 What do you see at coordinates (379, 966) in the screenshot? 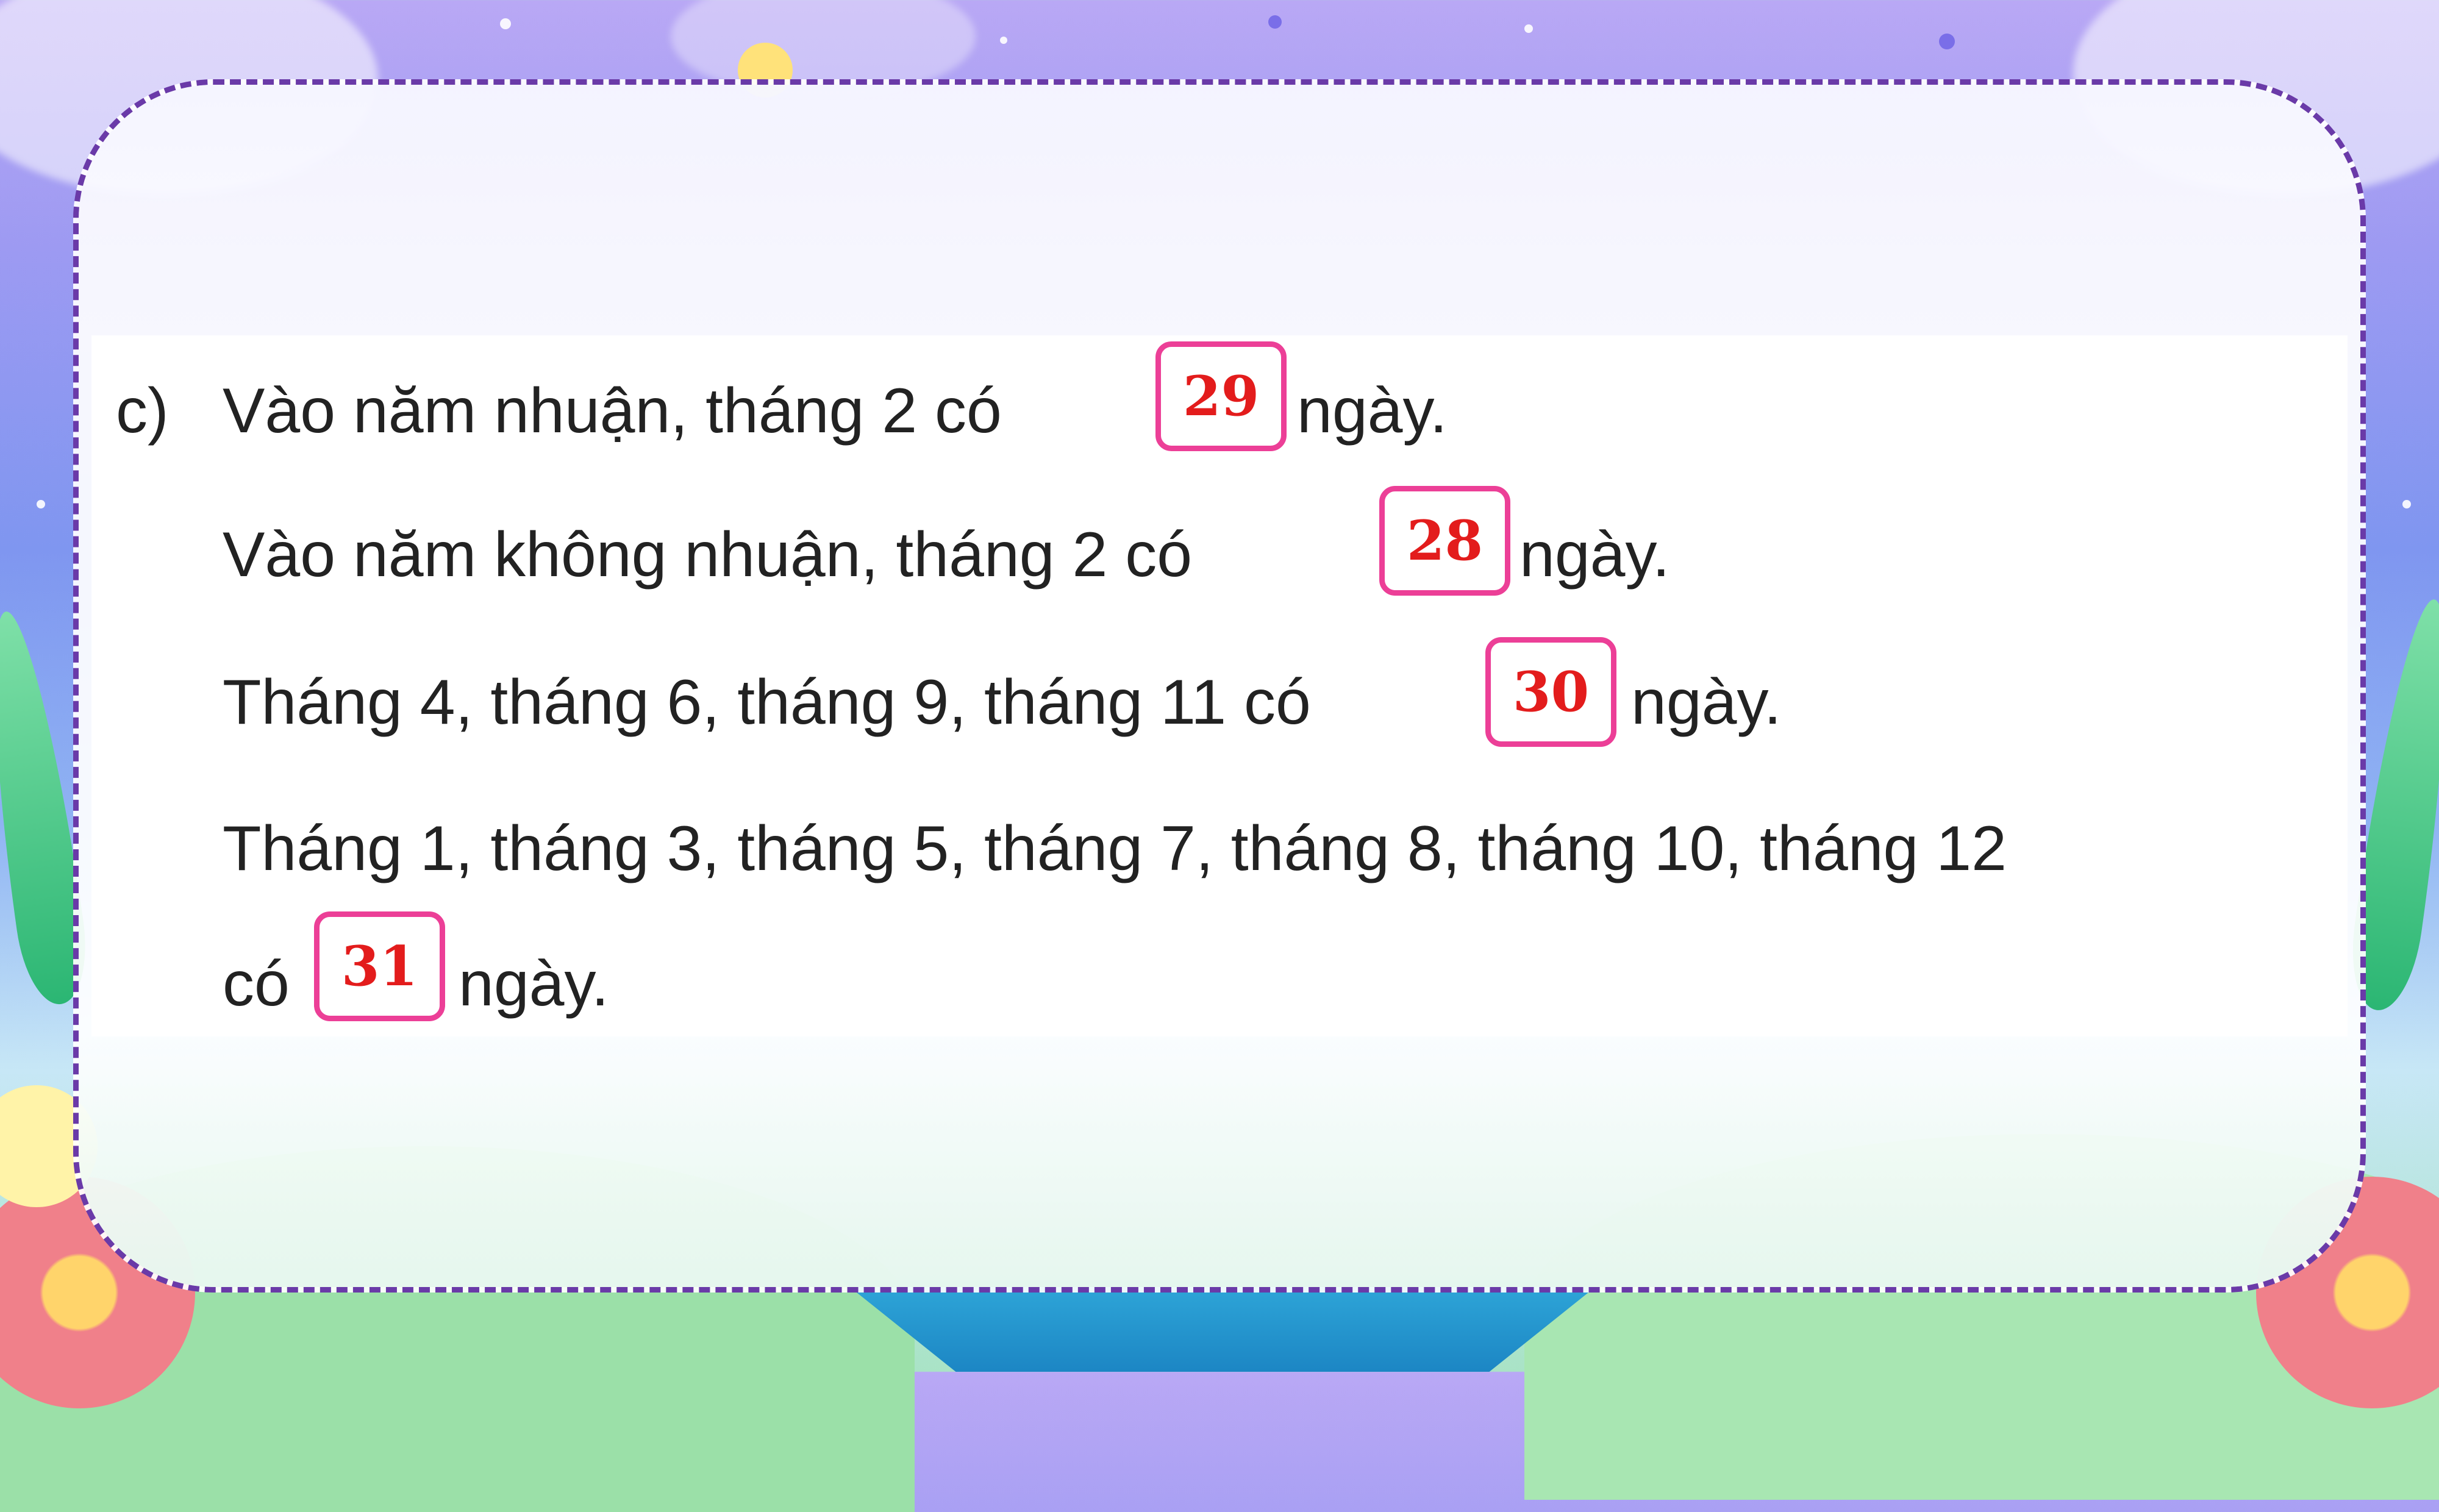
I see `answer-box-4: 31` at bounding box center [379, 966].